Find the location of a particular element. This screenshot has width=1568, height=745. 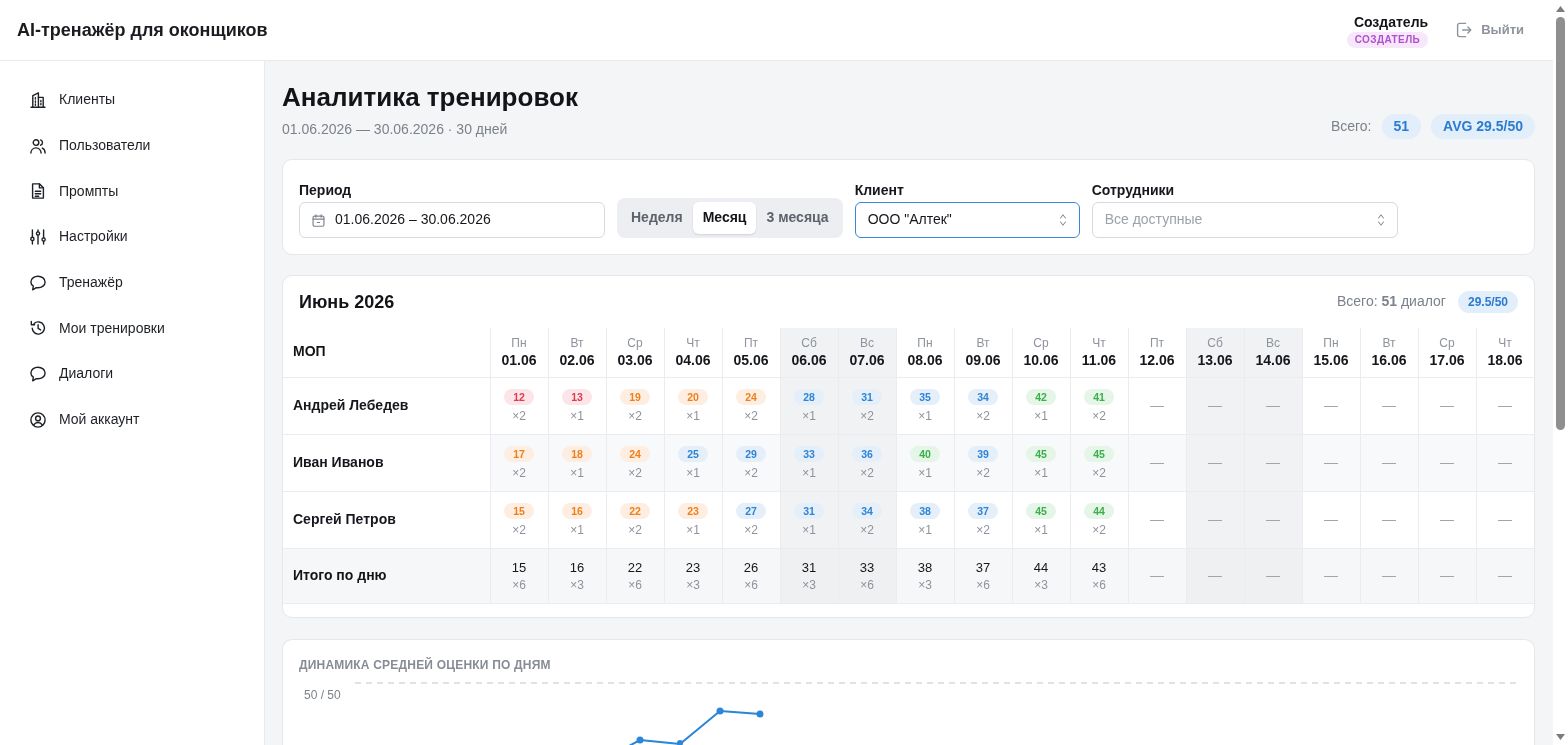

range-tab: Неделя is located at coordinates (657, 218).